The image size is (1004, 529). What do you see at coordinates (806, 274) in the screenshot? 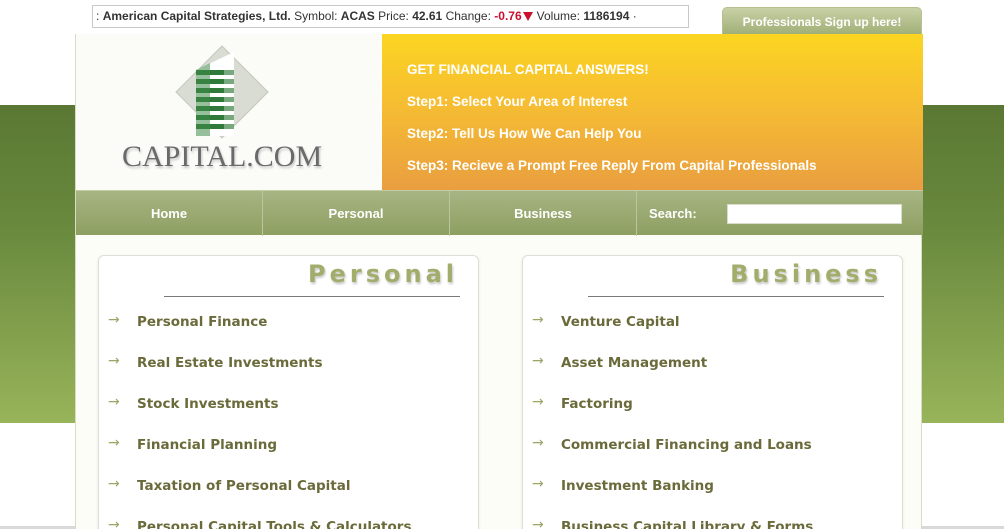
I see `business-title: Business` at bounding box center [806, 274].